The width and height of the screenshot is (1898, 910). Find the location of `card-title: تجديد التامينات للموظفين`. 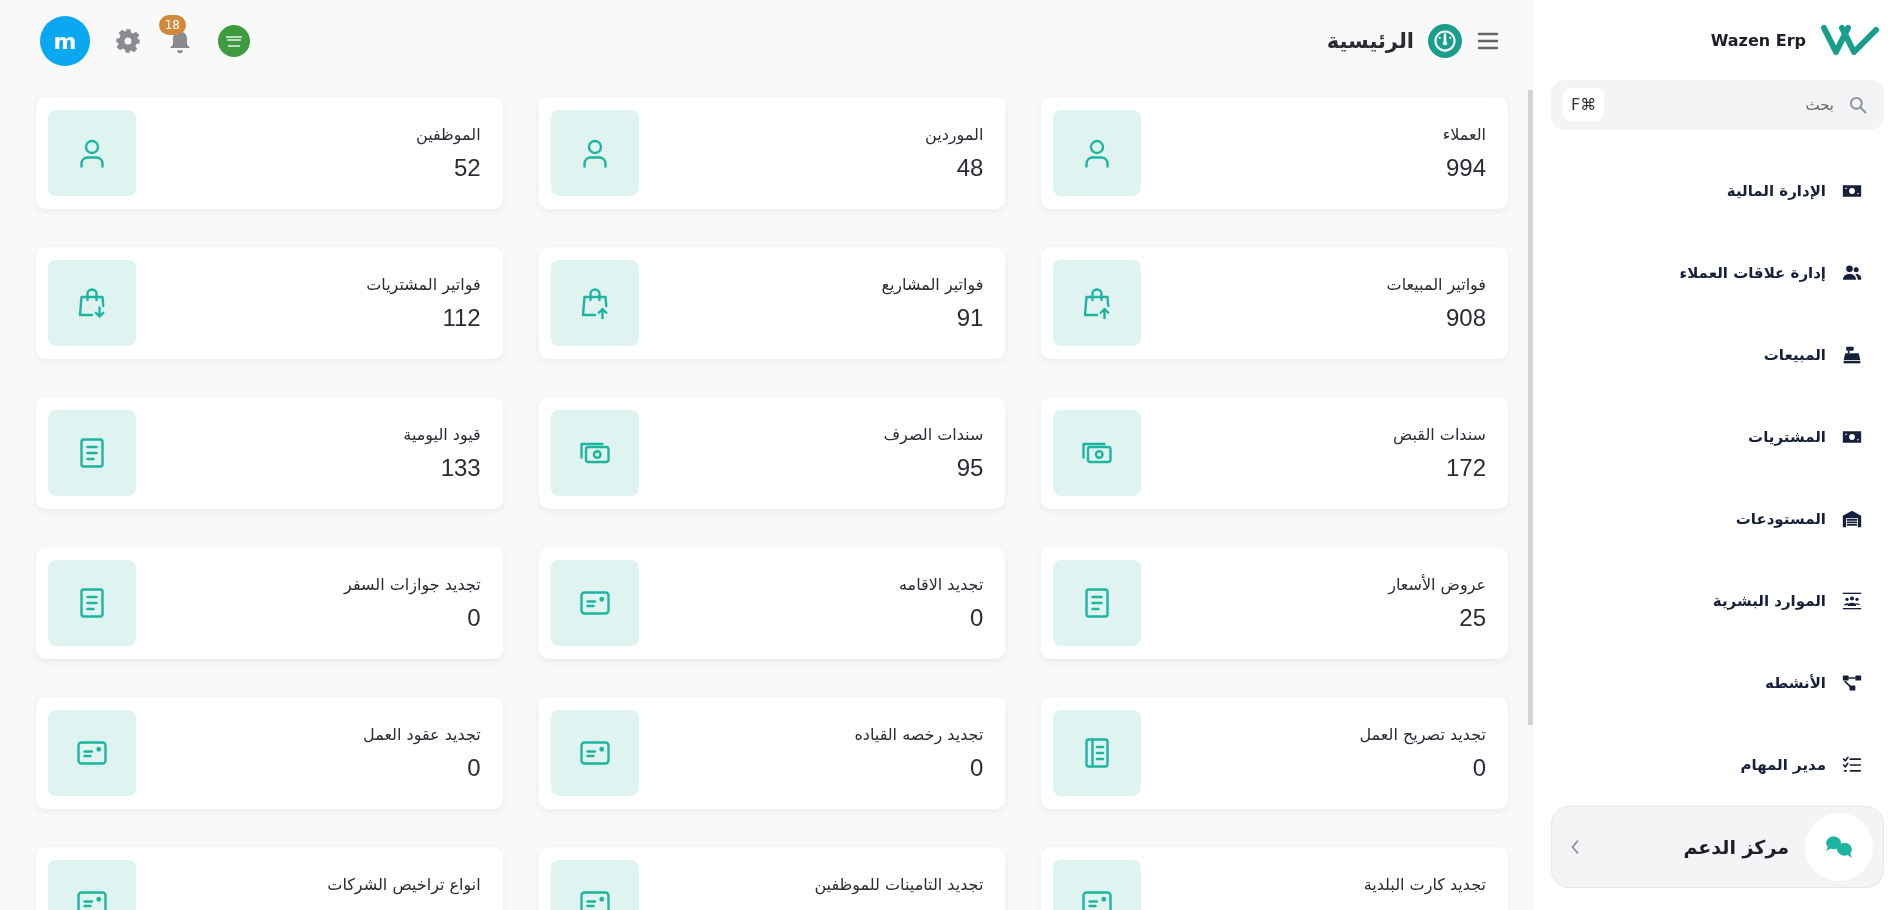

card-title: تجديد التامينات للموظفين is located at coordinates (899, 884).